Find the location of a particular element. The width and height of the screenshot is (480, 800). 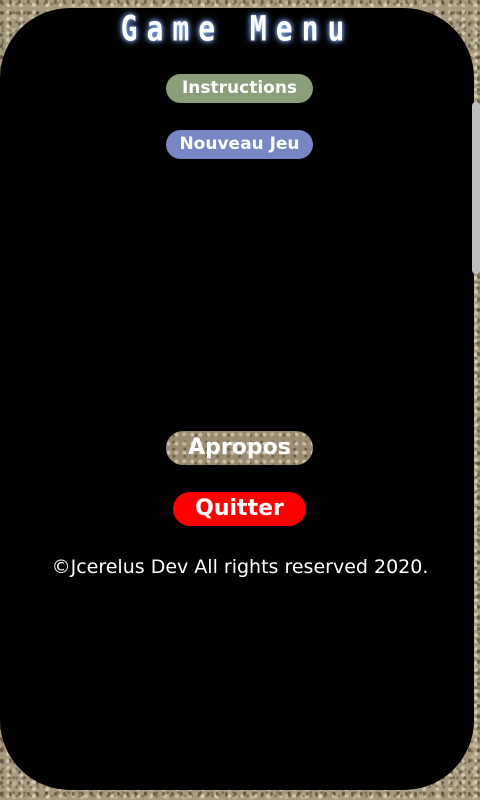

new-game-button: Nouveau Jeu is located at coordinates (239, 144).